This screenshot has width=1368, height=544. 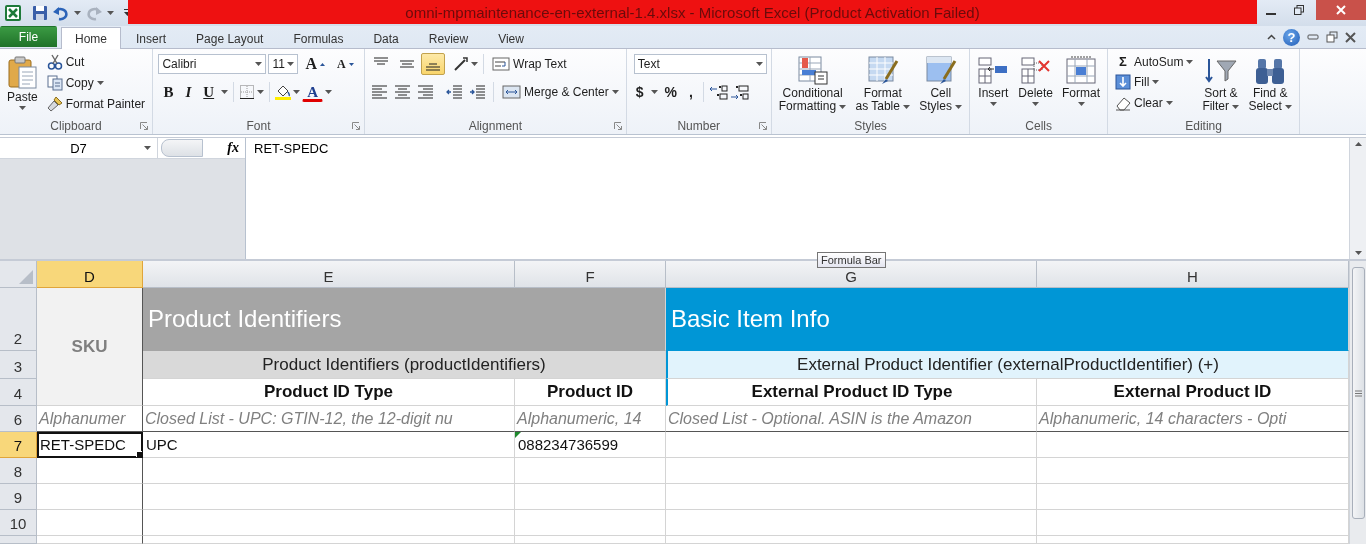 What do you see at coordinates (233, 148) in the screenshot?
I see `insert-function-button: fx` at bounding box center [233, 148].